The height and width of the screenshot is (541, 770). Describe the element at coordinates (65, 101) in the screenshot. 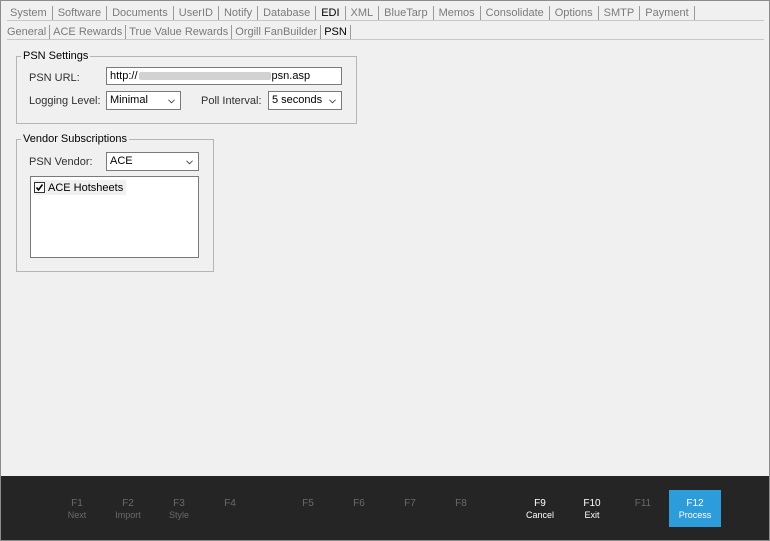

I see `logging-level-label: Logging Level:` at that location.